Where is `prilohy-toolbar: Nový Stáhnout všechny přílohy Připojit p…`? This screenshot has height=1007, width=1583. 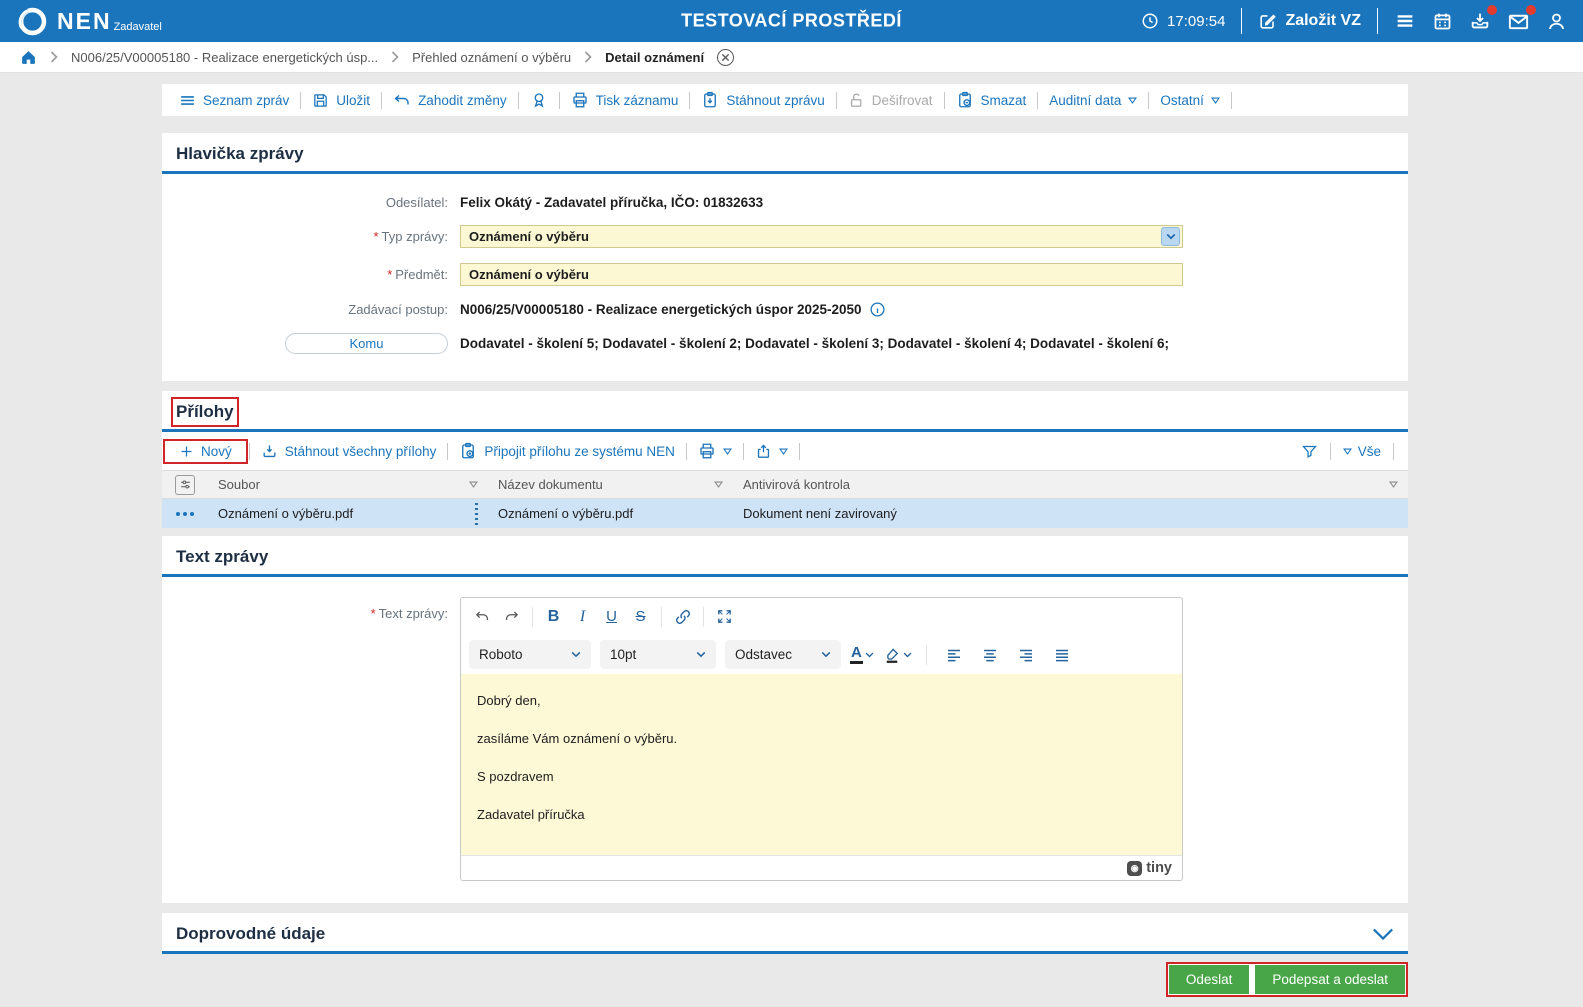 prilohy-toolbar: Nový Stáhnout všechny přílohy Připojit p… is located at coordinates (785, 451).